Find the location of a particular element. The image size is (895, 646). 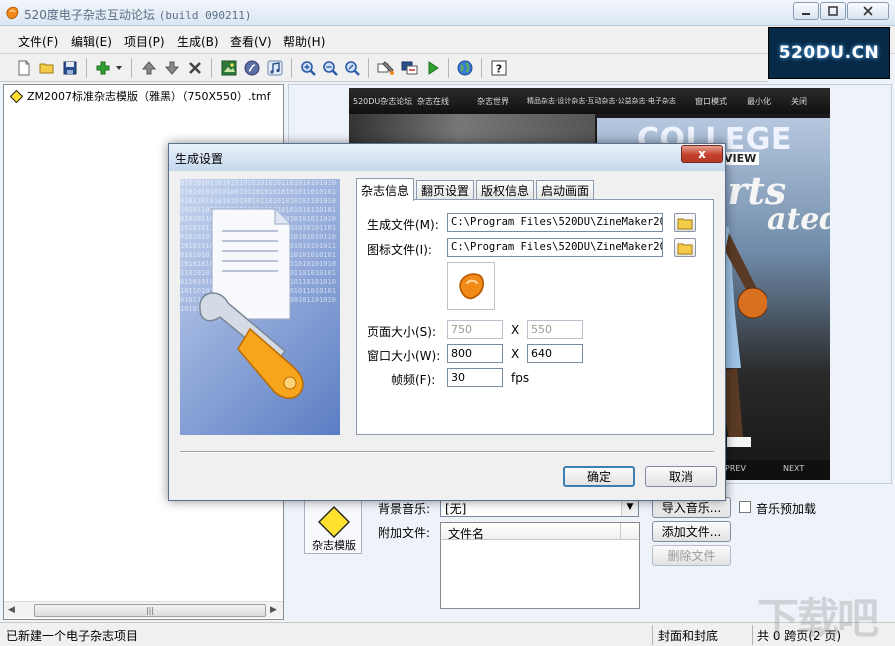

mag-nav-item: 关闭 is located at coordinates (799, 101).